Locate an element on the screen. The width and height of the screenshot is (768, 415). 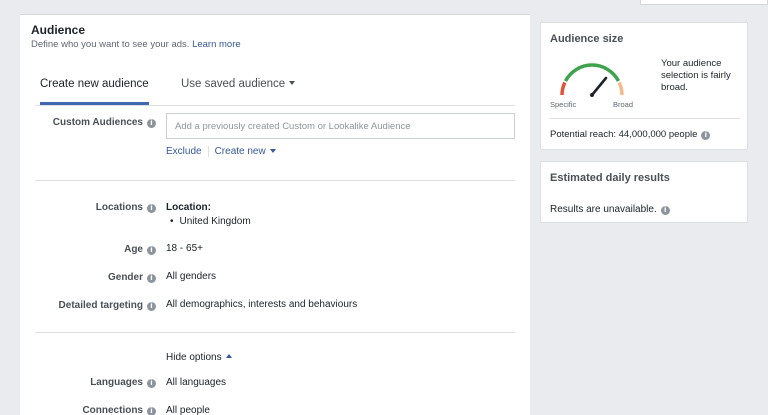
gauge-needle is located at coordinates (599, 86).